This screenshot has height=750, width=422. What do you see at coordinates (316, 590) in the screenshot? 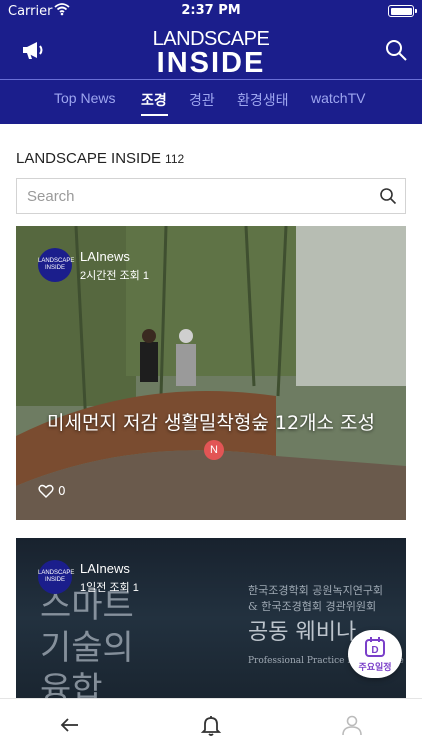
I see `slide-text-line: 한국조경학회 공원녹지연구회` at bounding box center [316, 590].